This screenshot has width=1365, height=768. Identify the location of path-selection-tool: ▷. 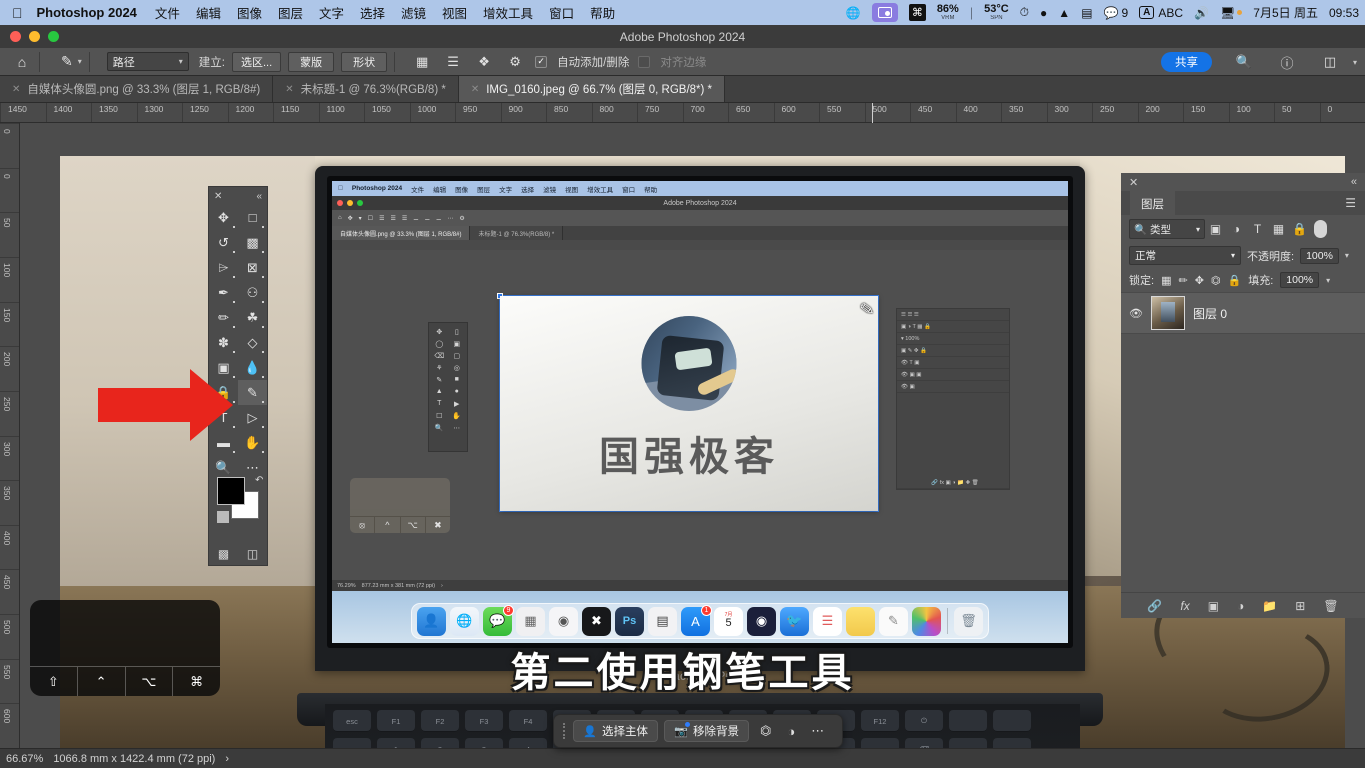
(252, 417).